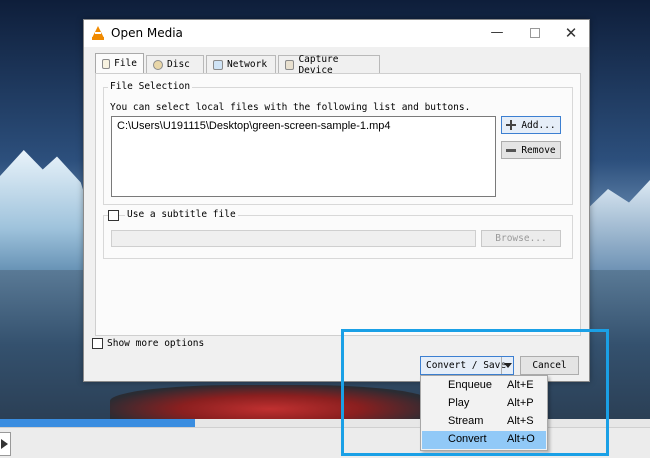 The width and height of the screenshot is (650, 458). What do you see at coordinates (125, 63) in the screenshot?
I see `tab-file-label: File` at bounding box center [125, 63].